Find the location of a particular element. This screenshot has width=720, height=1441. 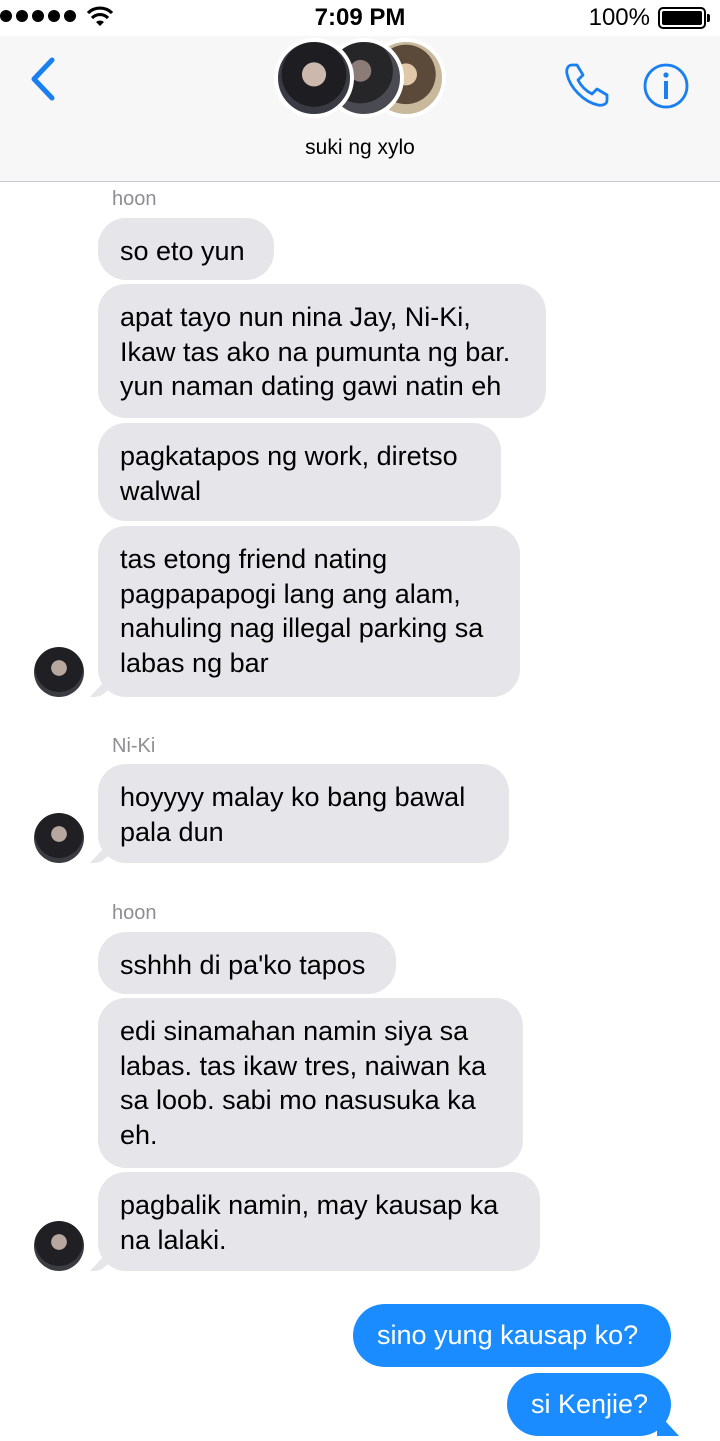

sender-name: Ni-Ki is located at coordinates (134, 746).